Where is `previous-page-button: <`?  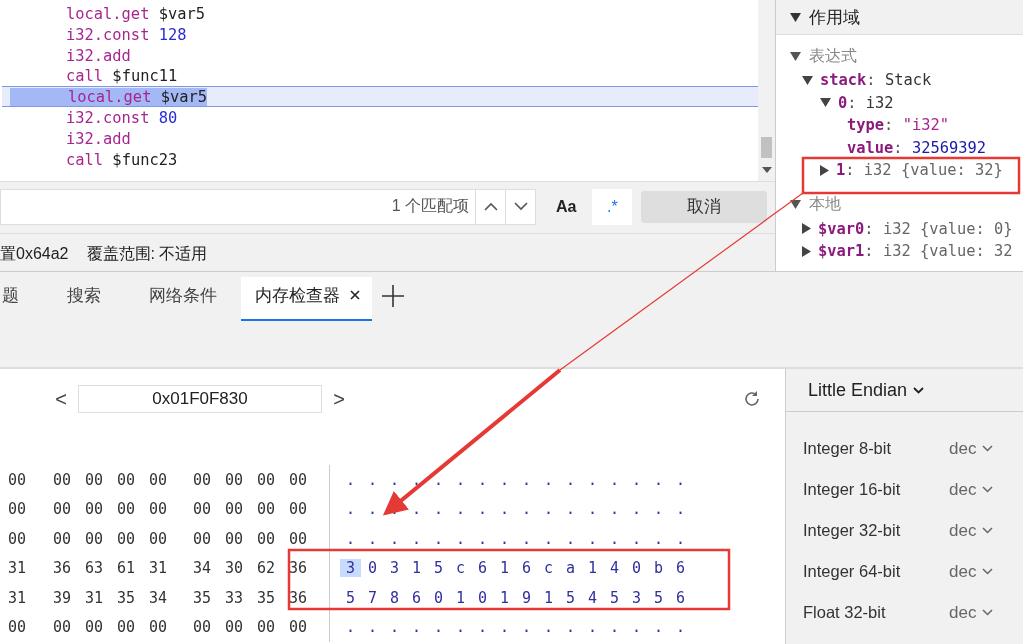 previous-page-button: < is located at coordinates (61, 399).